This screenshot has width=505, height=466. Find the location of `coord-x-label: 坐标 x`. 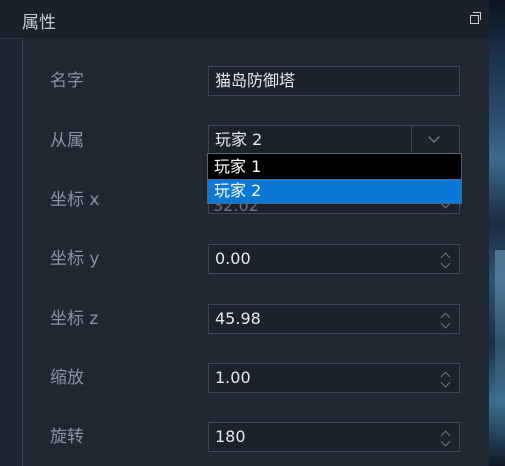

coord-x-label: 坐标 x is located at coordinates (75, 200).